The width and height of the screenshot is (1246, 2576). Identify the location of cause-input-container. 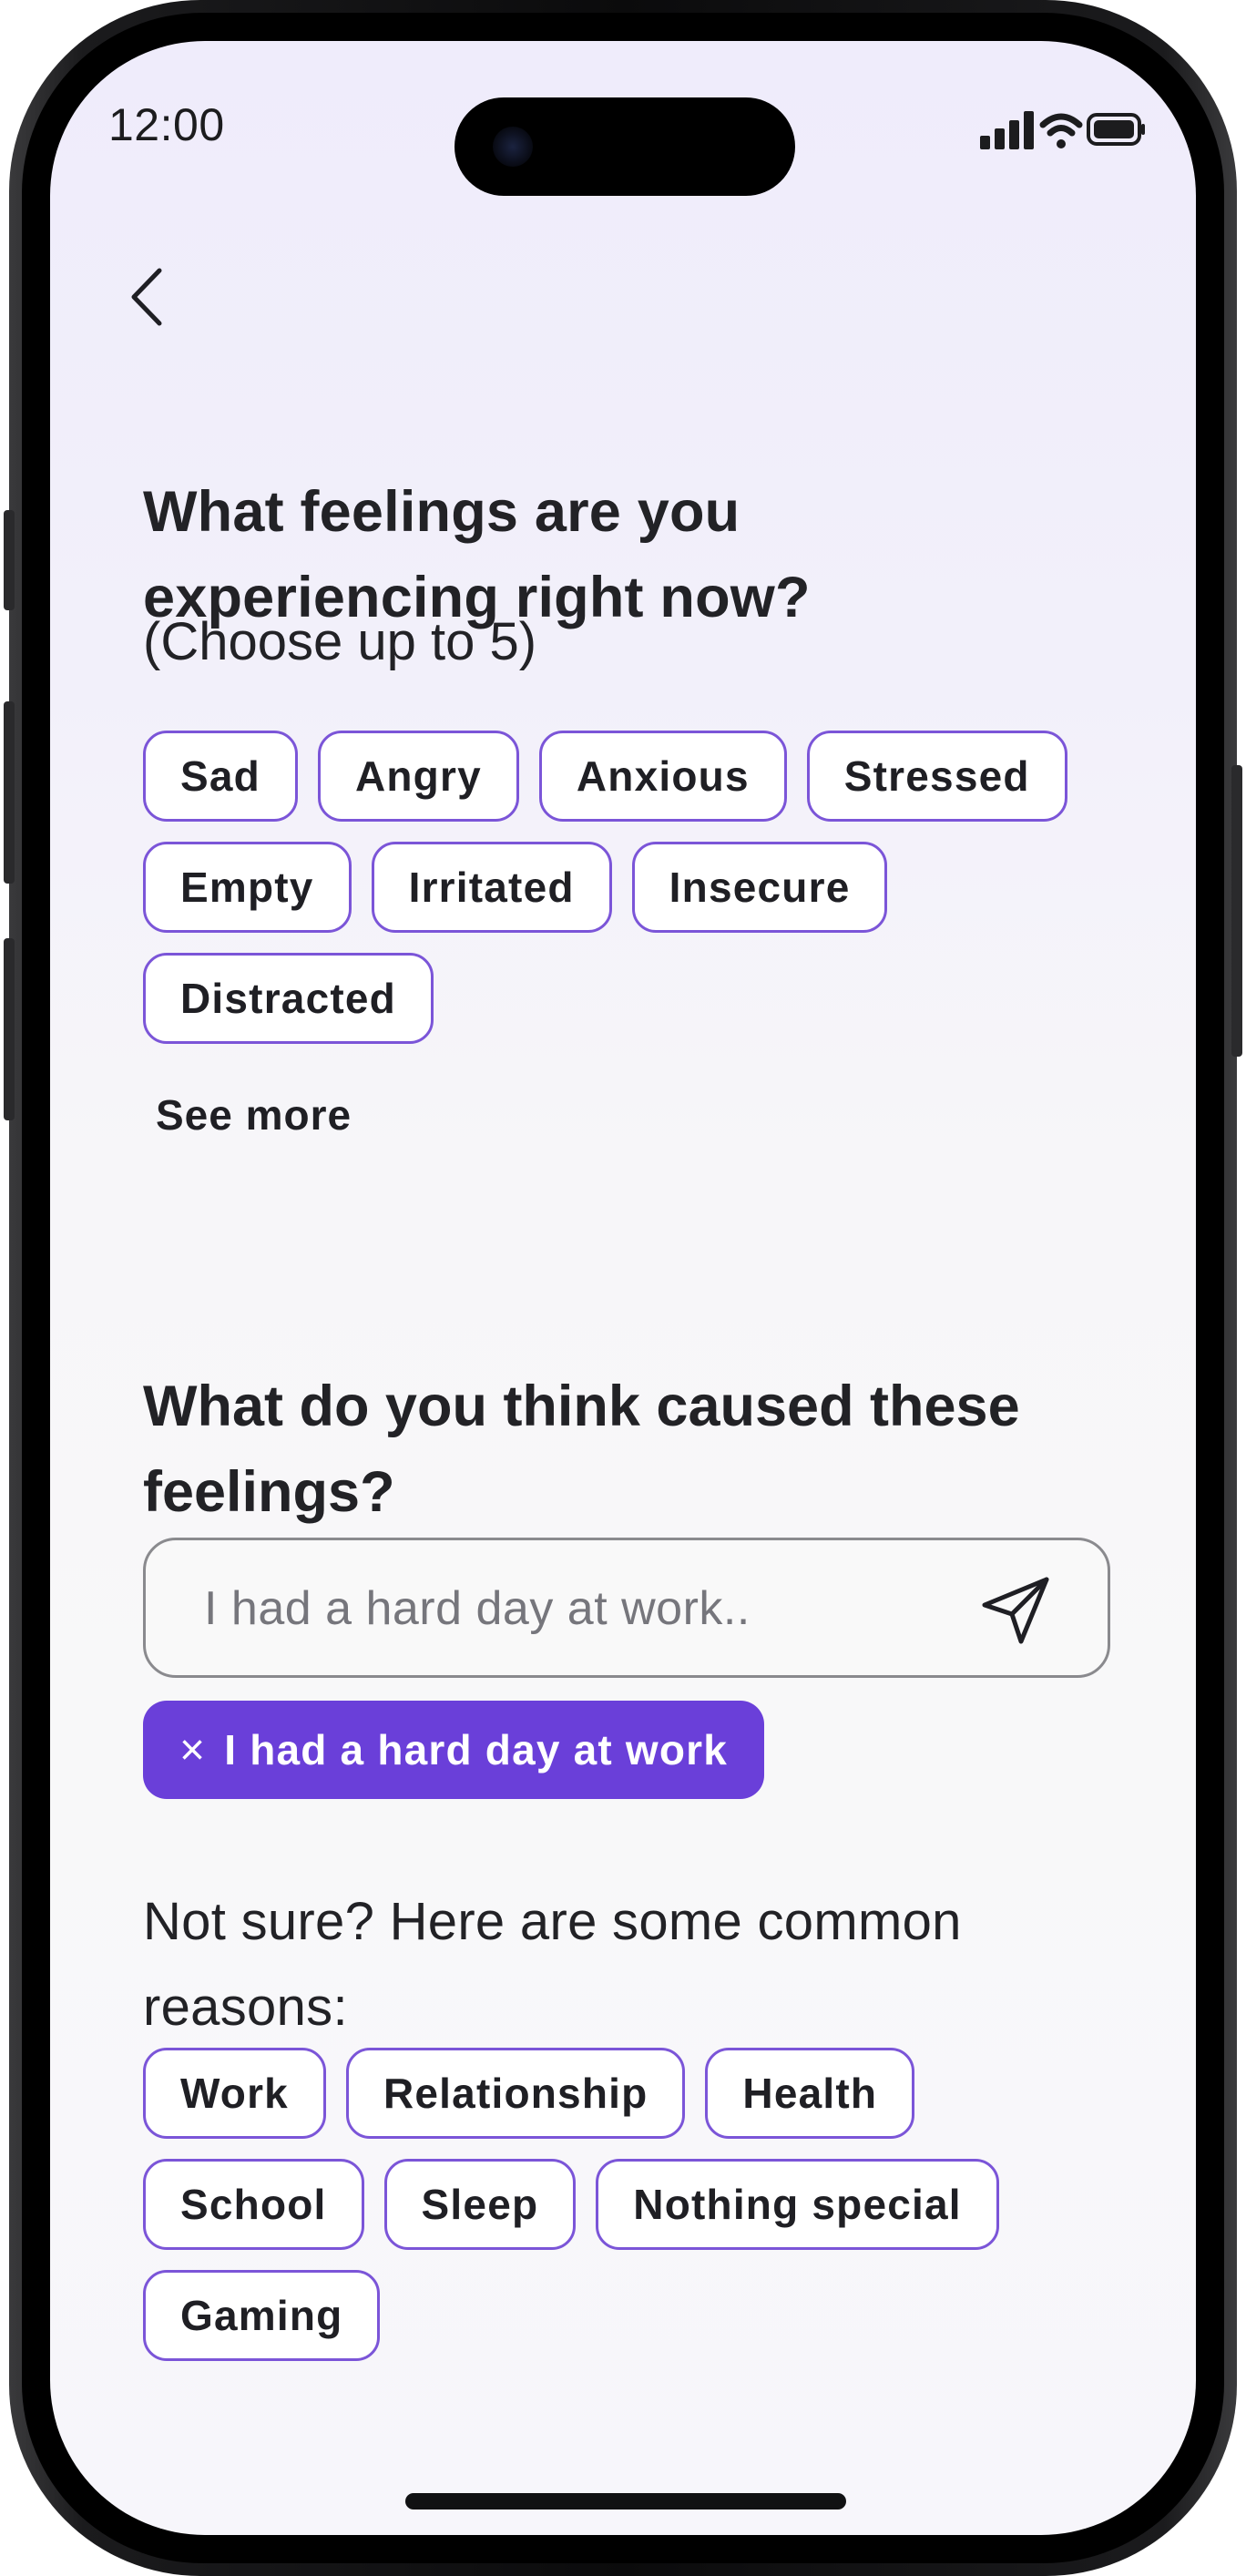
(626, 1608).